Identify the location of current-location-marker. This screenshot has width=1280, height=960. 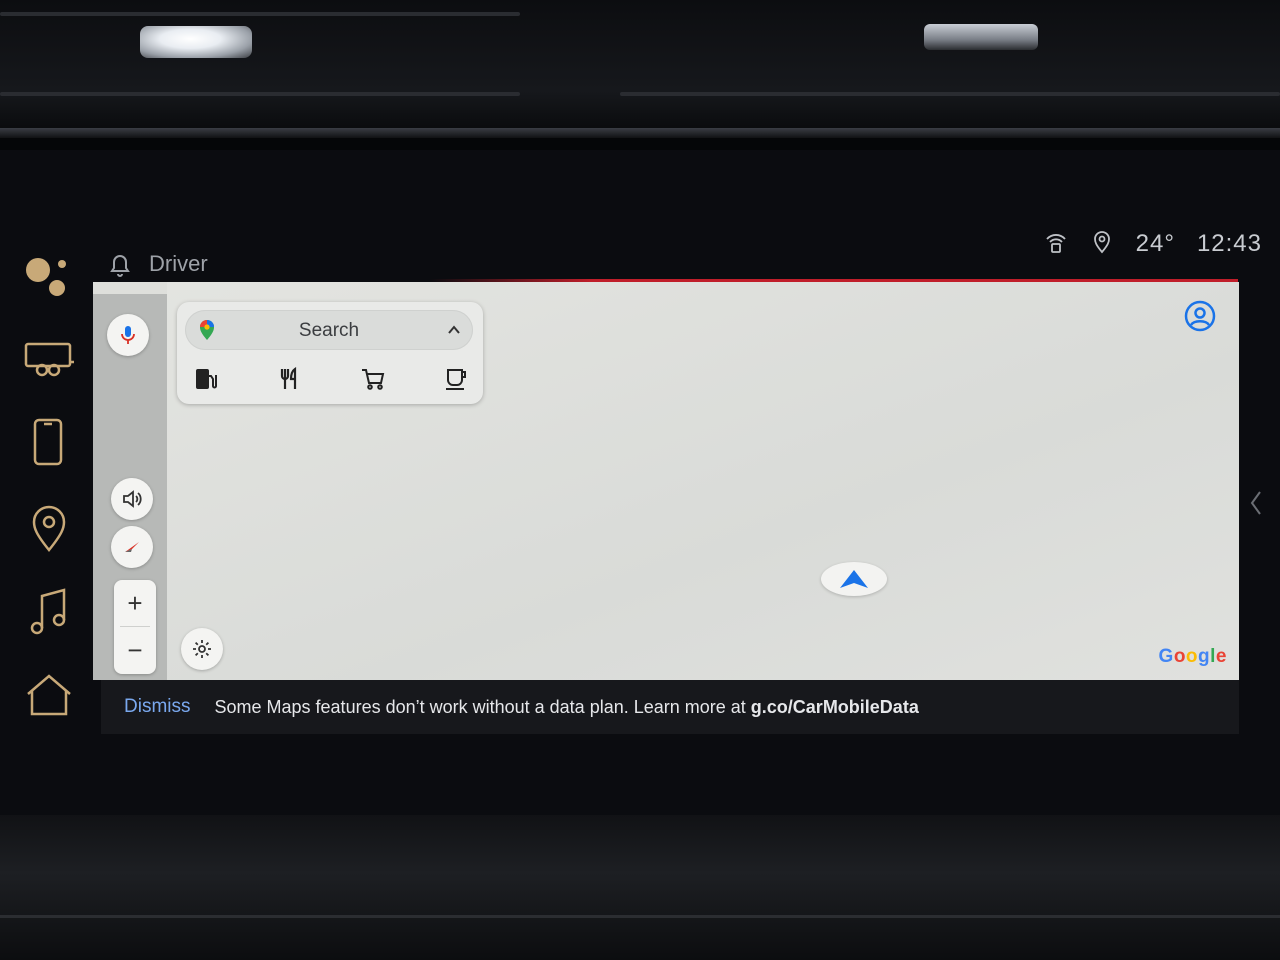
(854, 579).